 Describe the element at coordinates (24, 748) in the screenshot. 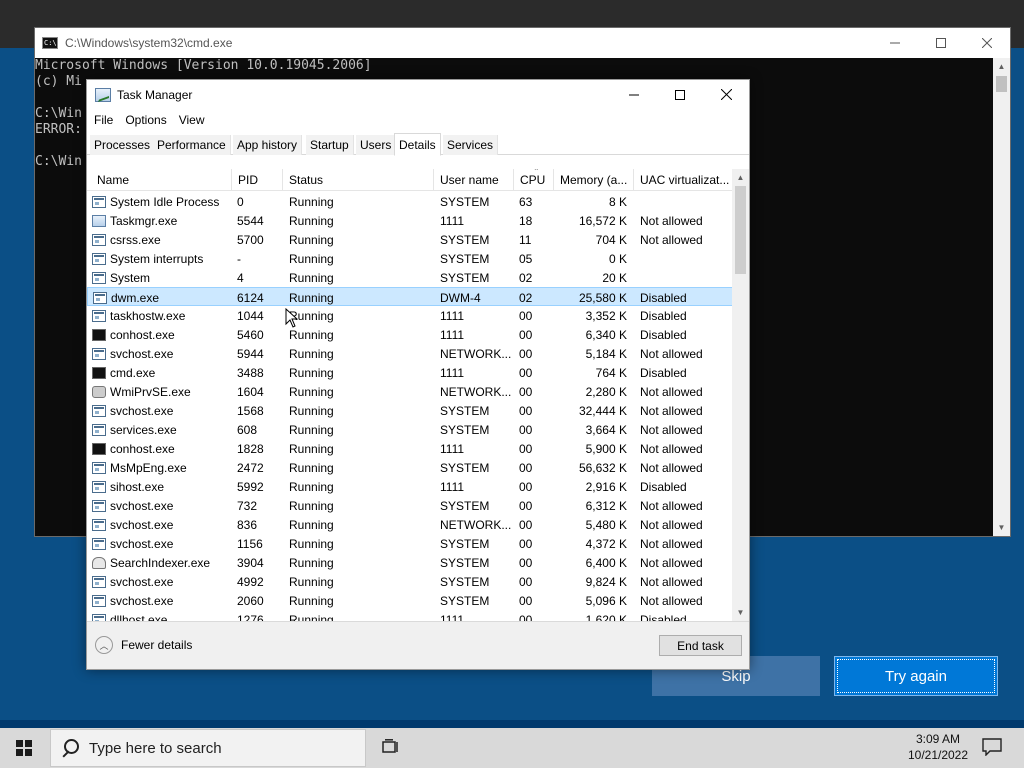

I see `start-button` at that location.